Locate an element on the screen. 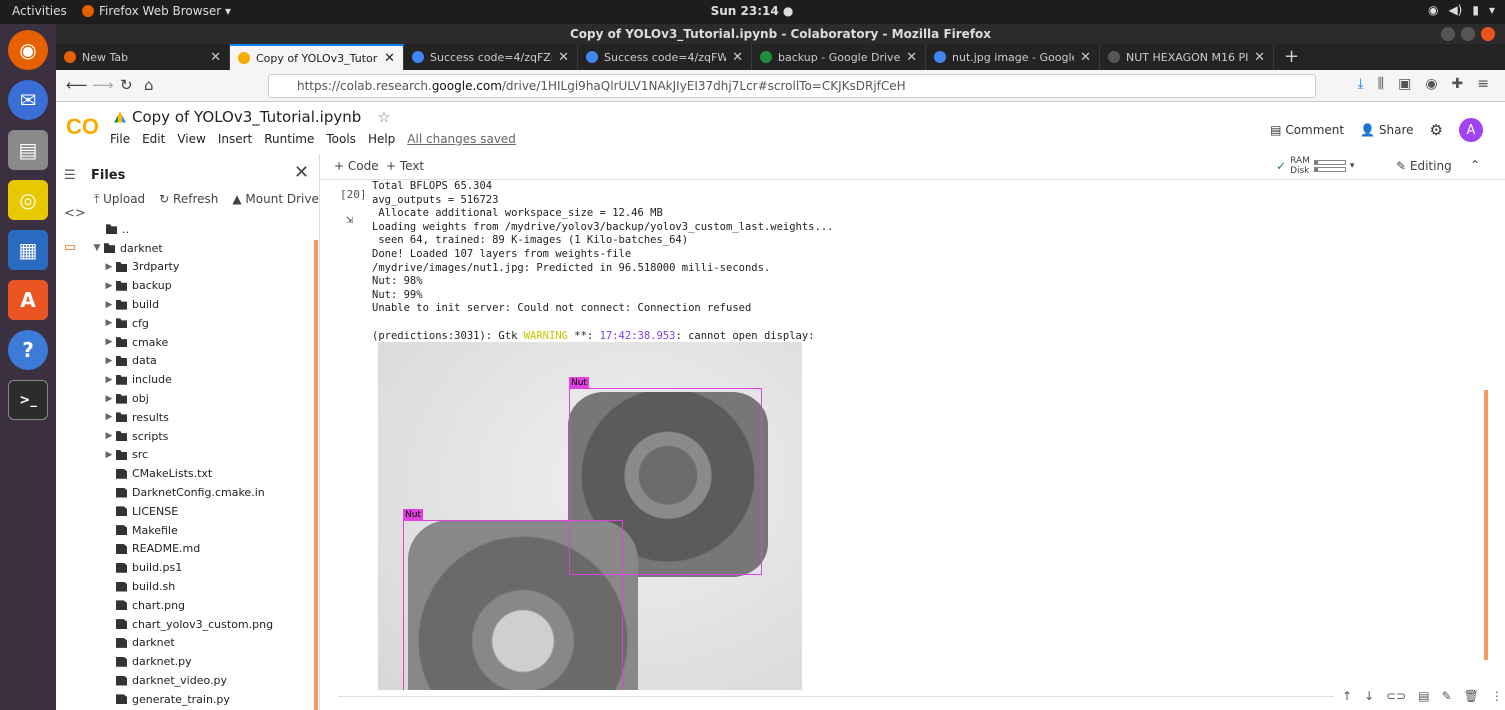  next-cell is located at coordinates (913, 703).